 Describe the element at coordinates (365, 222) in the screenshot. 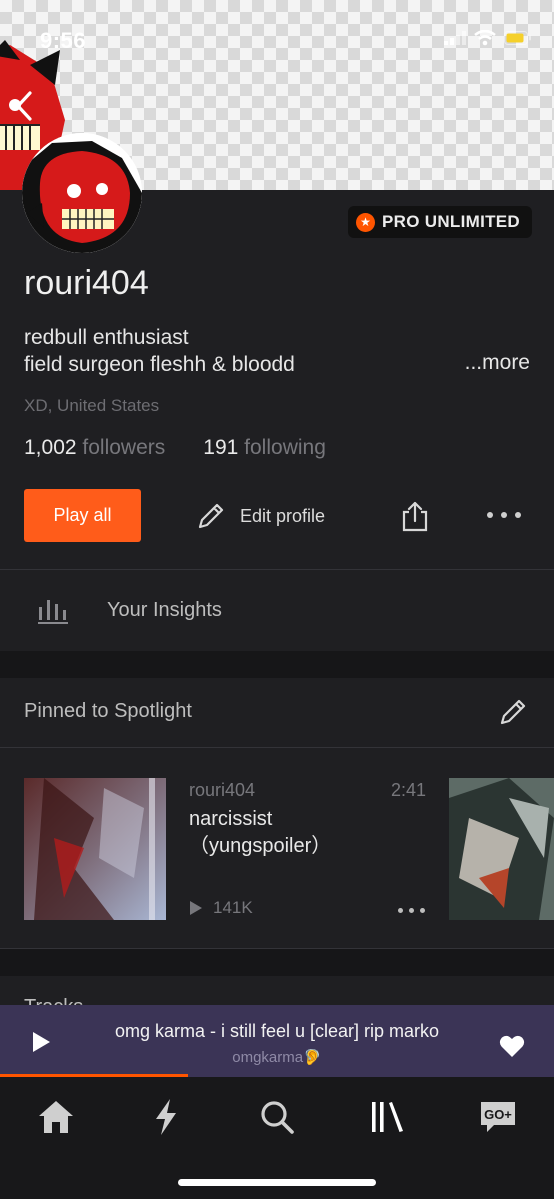

I see `star-icon: ★` at that location.